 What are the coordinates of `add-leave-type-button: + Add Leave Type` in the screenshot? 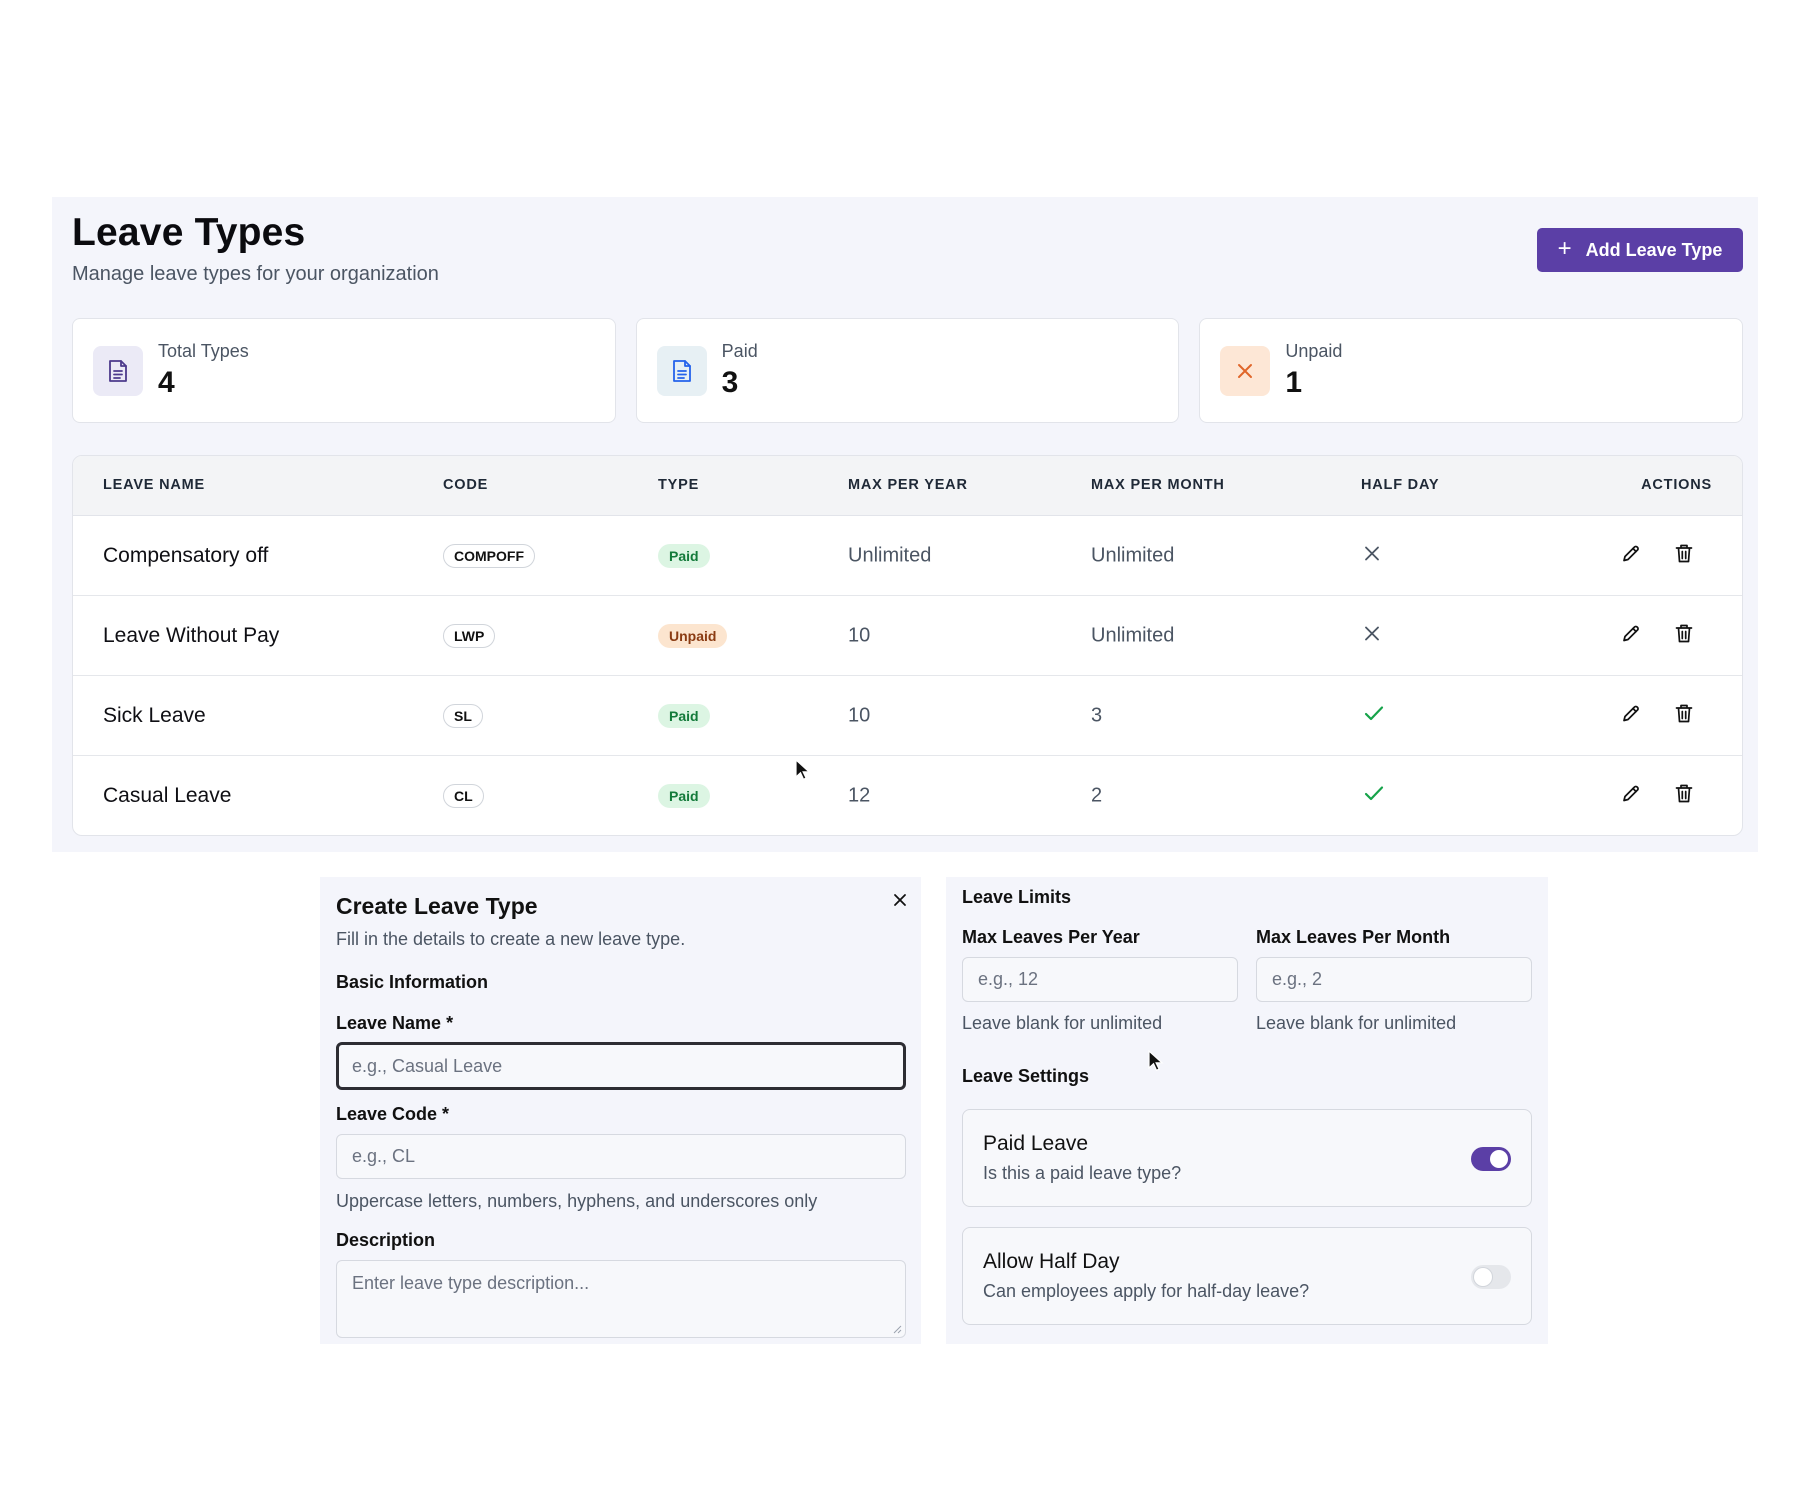 It's located at (1640, 250).